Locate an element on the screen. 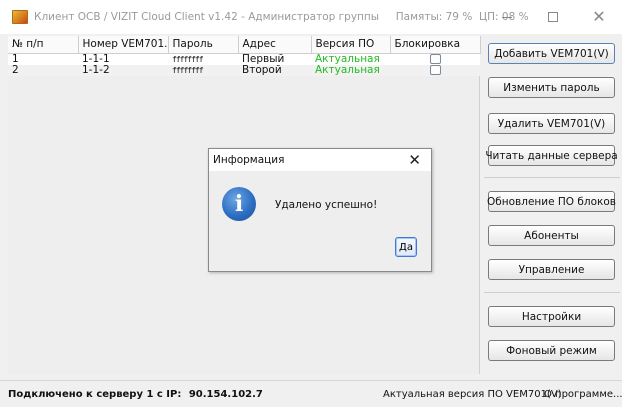 Image resolution: width=622 pixels, height=407 pixels. dialog-title-bar: Информация ✕ is located at coordinates (320, 160).